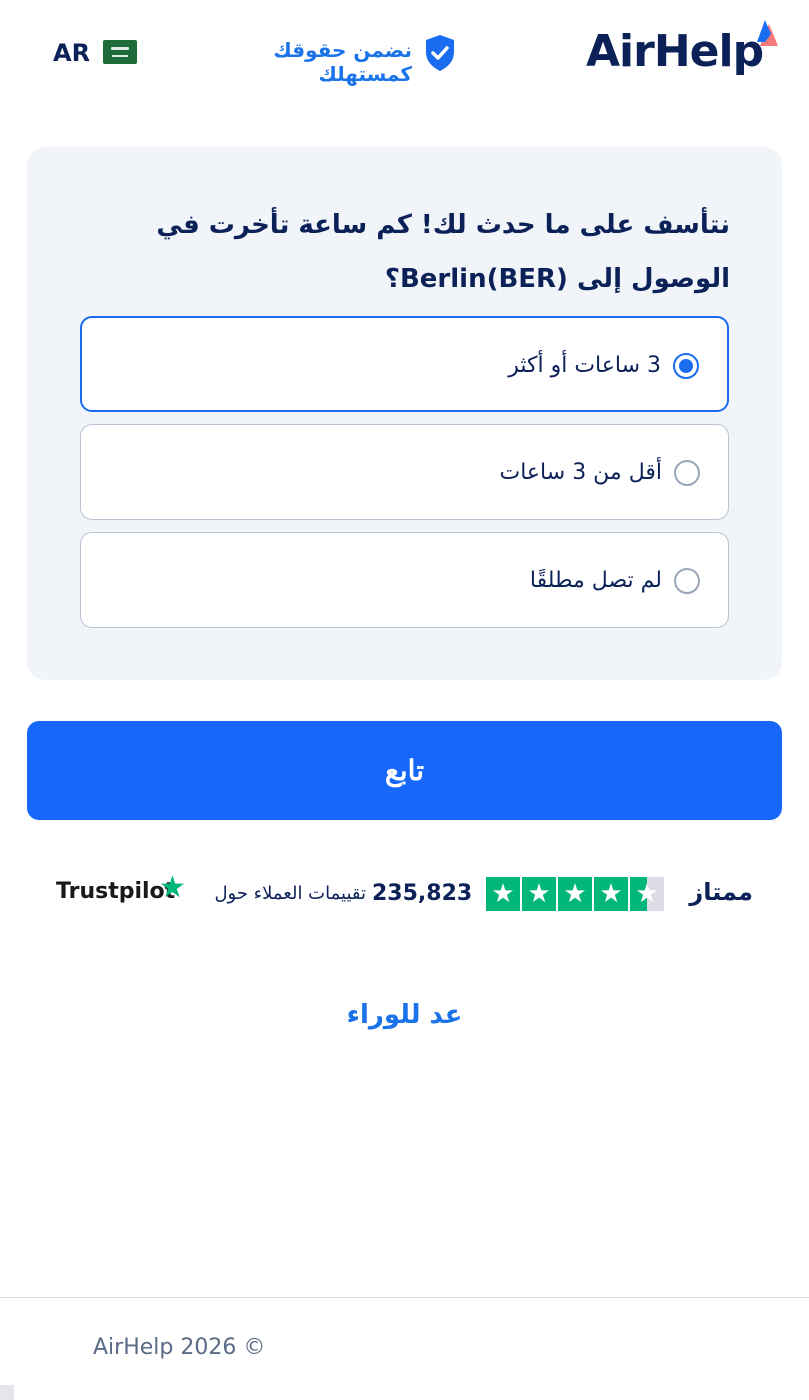  Describe the element at coordinates (404, 770) in the screenshot. I see `continue-button: تابع` at that location.